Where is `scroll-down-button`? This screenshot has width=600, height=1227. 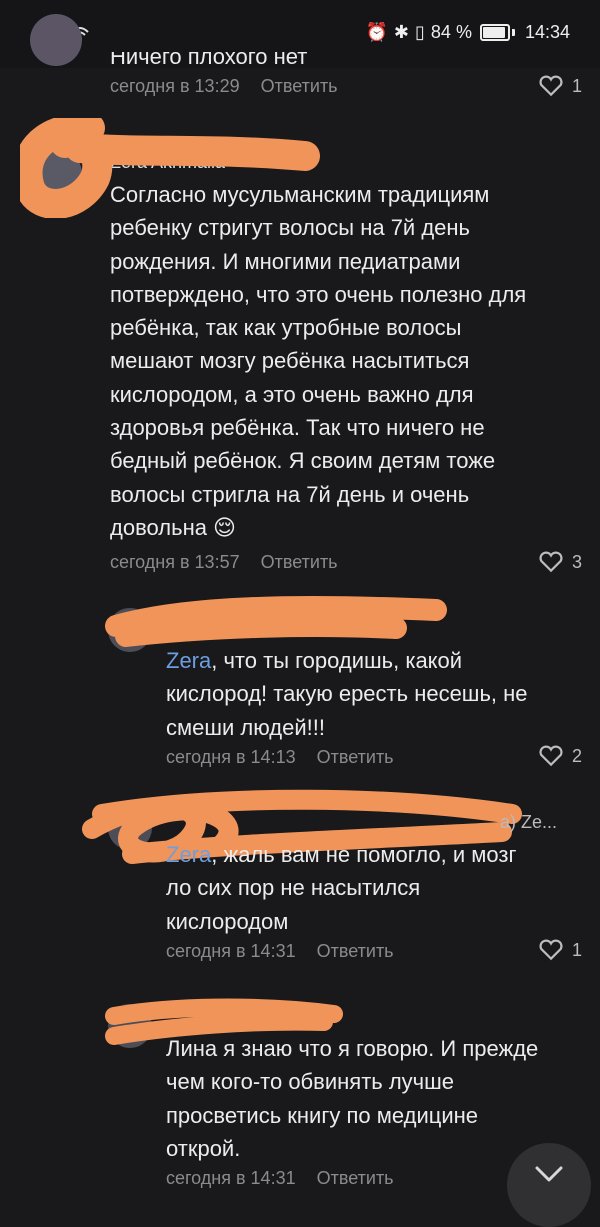 scroll-down-button is located at coordinates (549, 1185).